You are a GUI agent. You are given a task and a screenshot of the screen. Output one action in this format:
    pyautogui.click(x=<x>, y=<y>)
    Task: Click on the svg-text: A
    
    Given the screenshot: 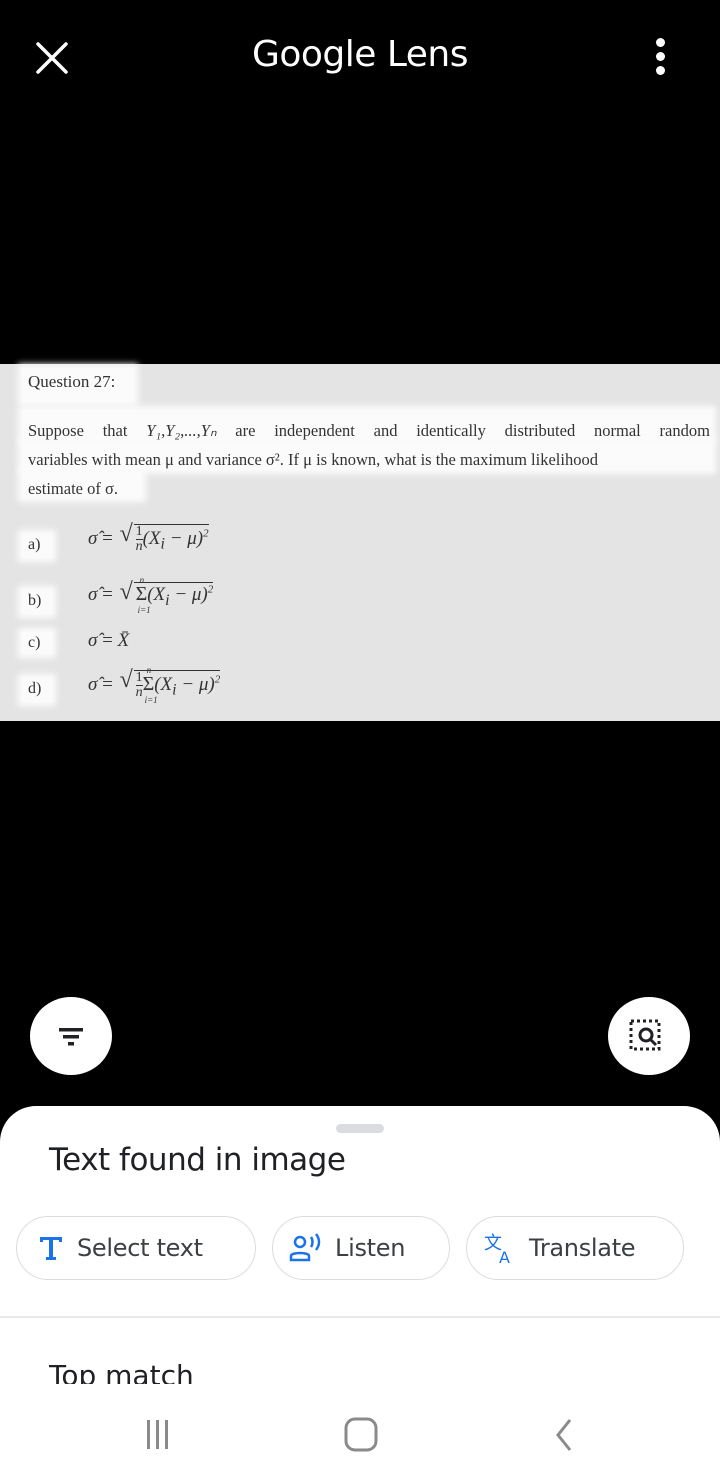 What is the action you would take?
    pyautogui.click(x=504, y=1256)
    